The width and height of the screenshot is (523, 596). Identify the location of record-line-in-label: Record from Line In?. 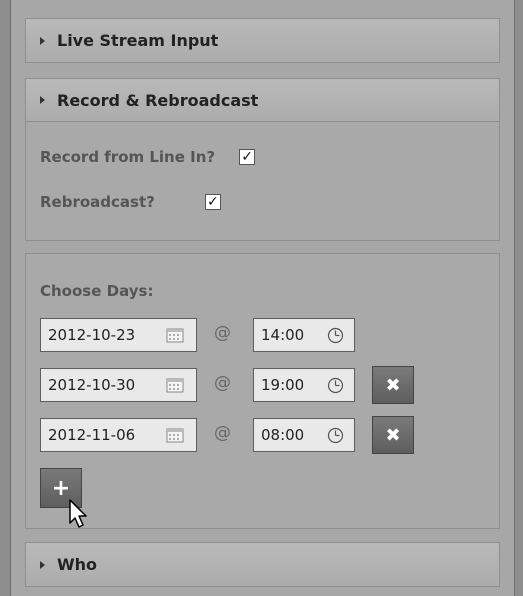
(128, 157).